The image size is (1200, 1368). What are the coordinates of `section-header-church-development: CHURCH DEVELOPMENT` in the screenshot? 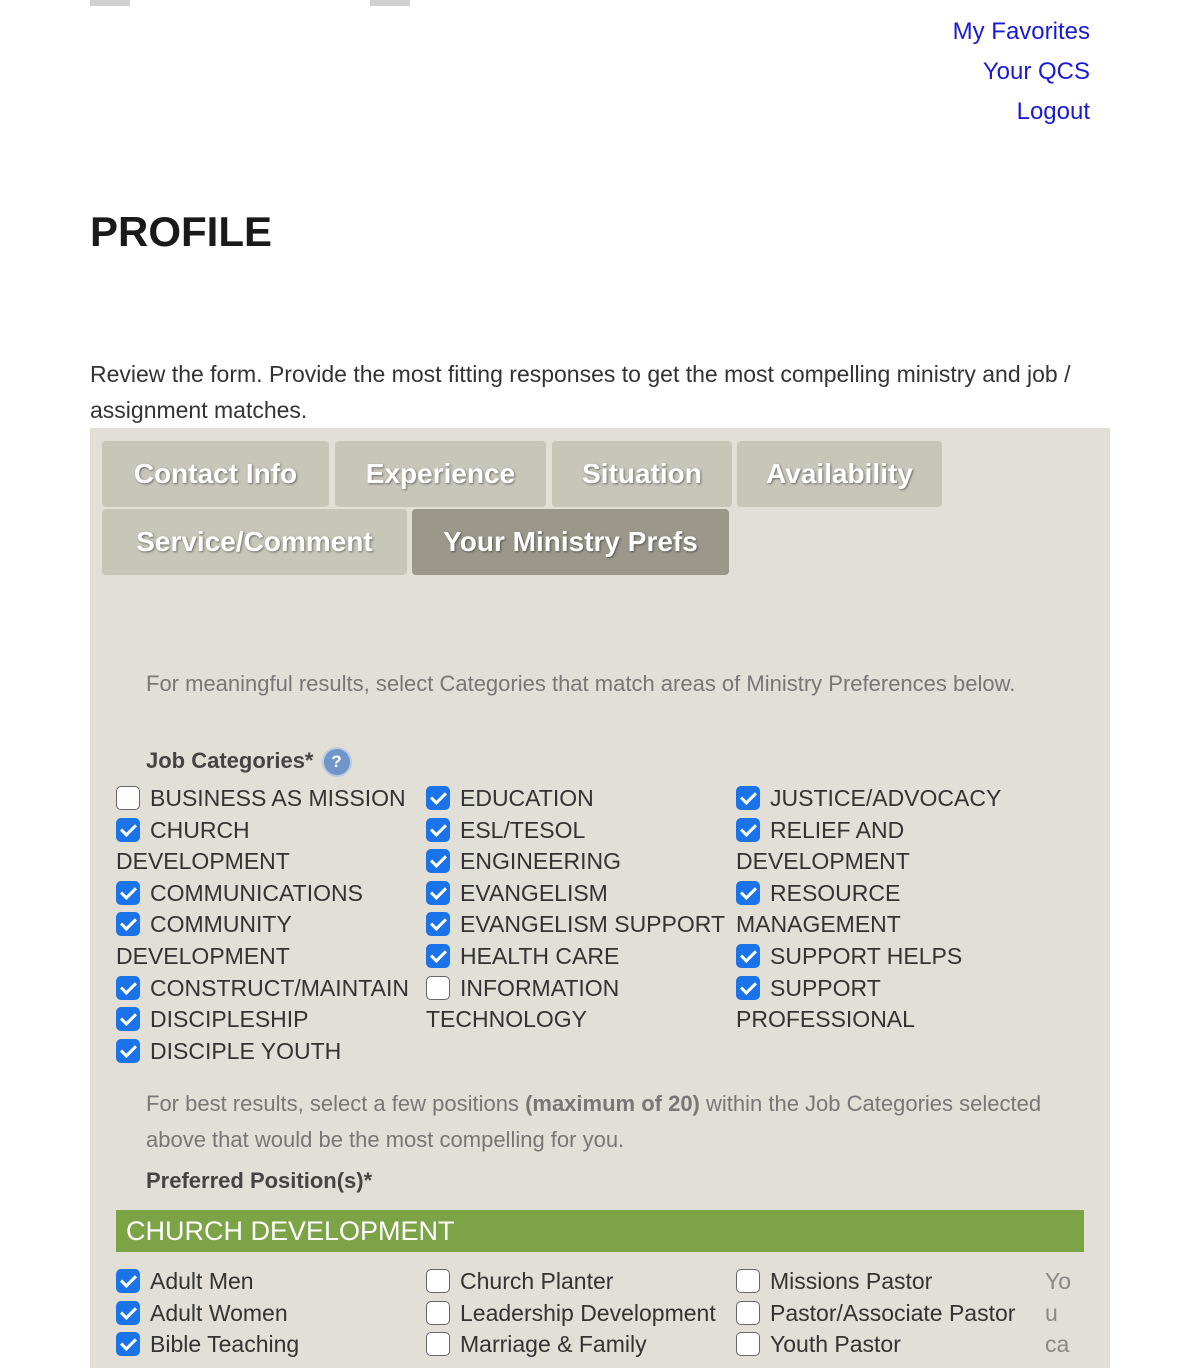 It's located at (600, 1231).